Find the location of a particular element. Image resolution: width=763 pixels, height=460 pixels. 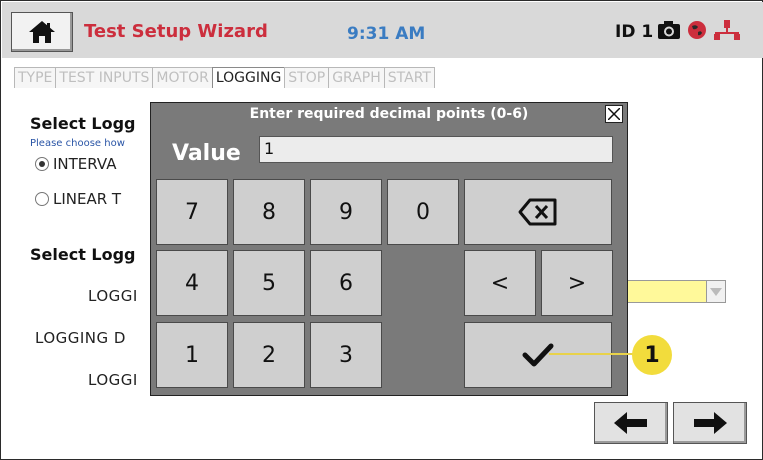

back-button is located at coordinates (631, 423).